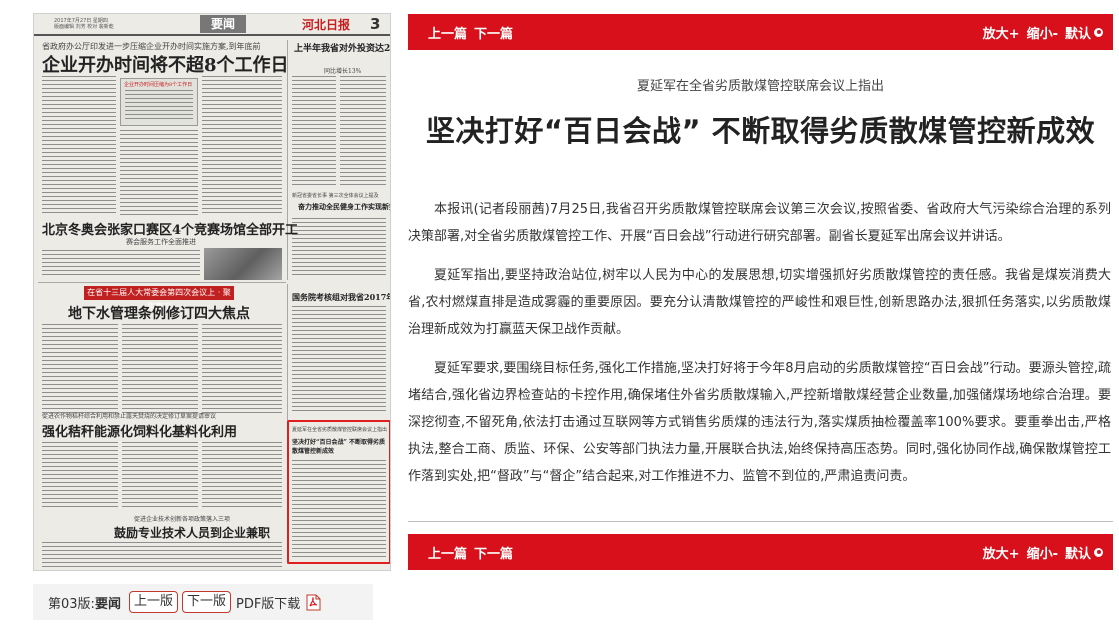  What do you see at coordinates (159, 298) in the screenshot?
I see `section-band: 在省十三届人大常委会第四次会议上 · 聚焦审议` at bounding box center [159, 298].